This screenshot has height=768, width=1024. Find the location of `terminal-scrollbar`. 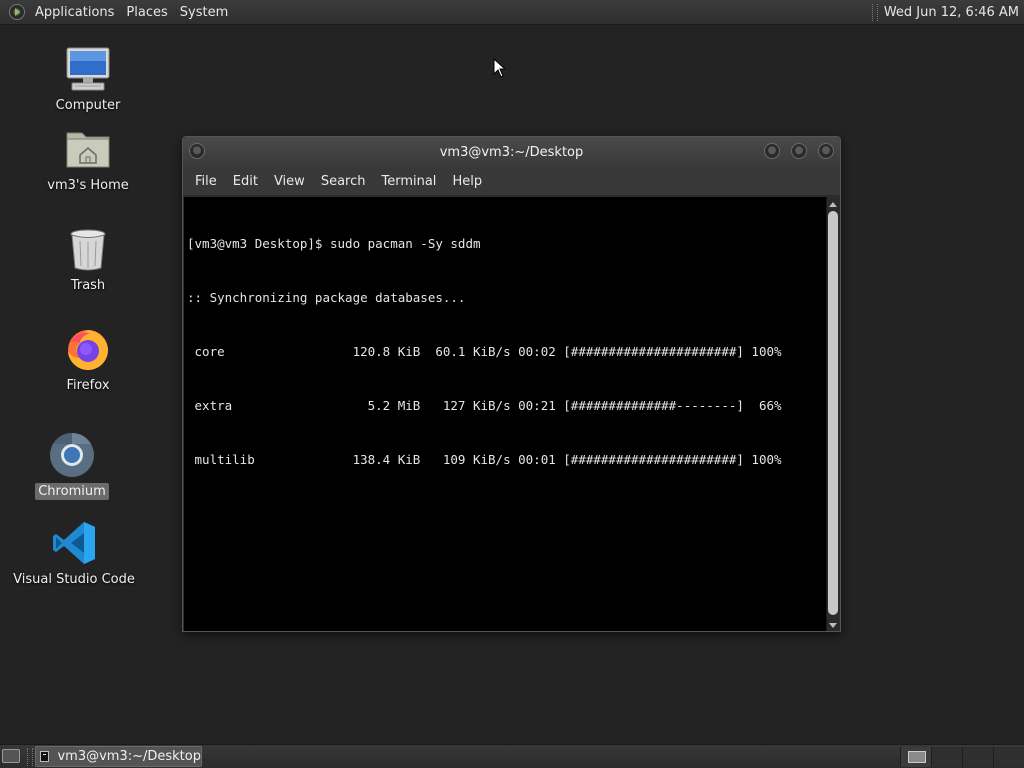

terminal-scrollbar is located at coordinates (832, 414).